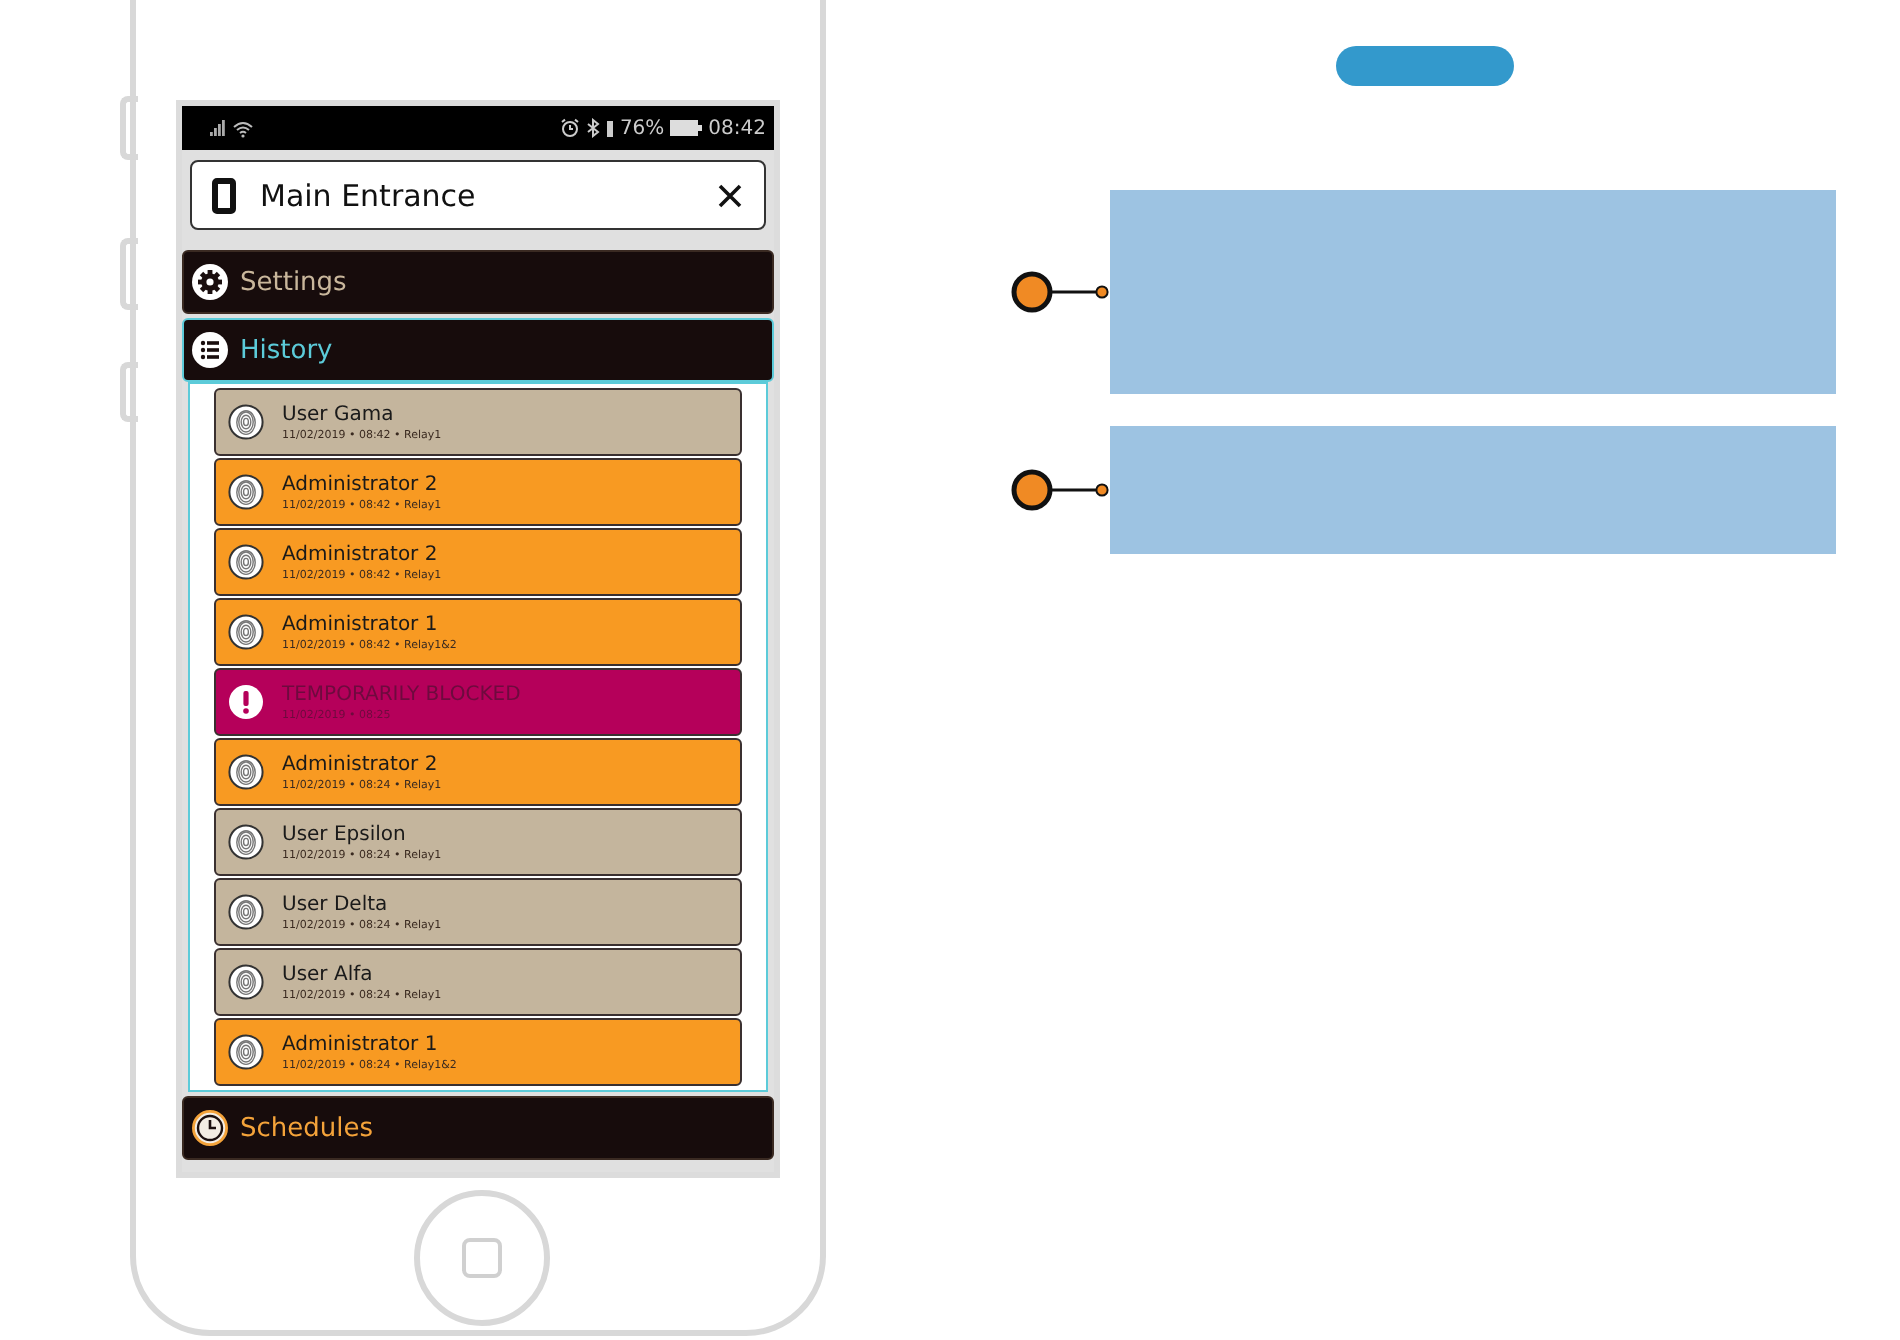 This screenshot has height=1340, width=1900. I want to click on bluetooth-icon, so click(592, 128).